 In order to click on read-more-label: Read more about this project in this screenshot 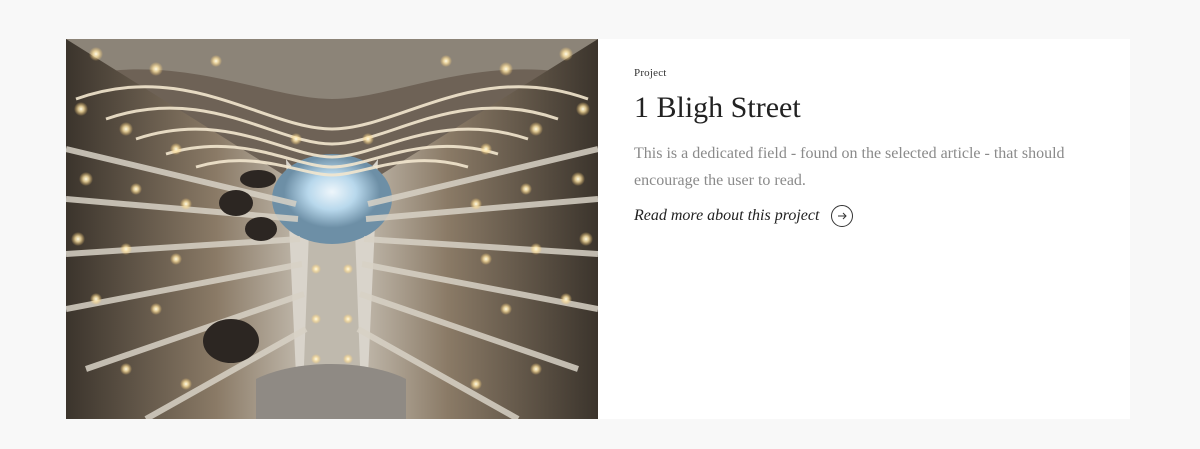, I will do `click(727, 215)`.